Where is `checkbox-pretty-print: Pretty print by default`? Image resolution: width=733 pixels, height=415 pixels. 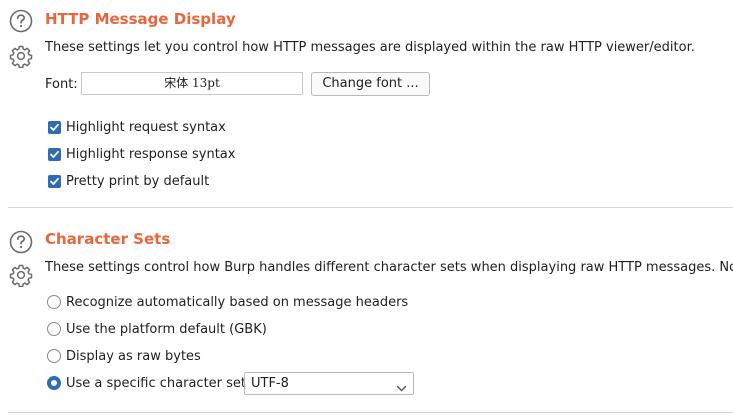
checkbox-pretty-print: Pretty print by default is located at coordinates (128, 181).